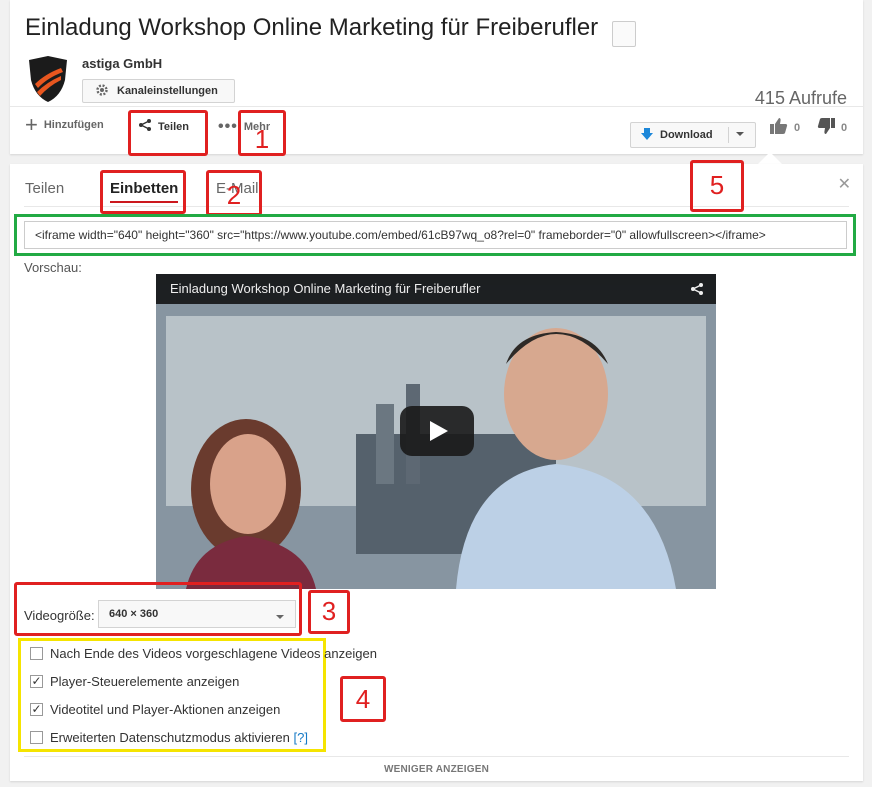  Describe the element at coordinates (165, 709) in the screenshot. I see `option-label-title-actions: Videotitel und Player-Aktionen anzeigen` at that location.